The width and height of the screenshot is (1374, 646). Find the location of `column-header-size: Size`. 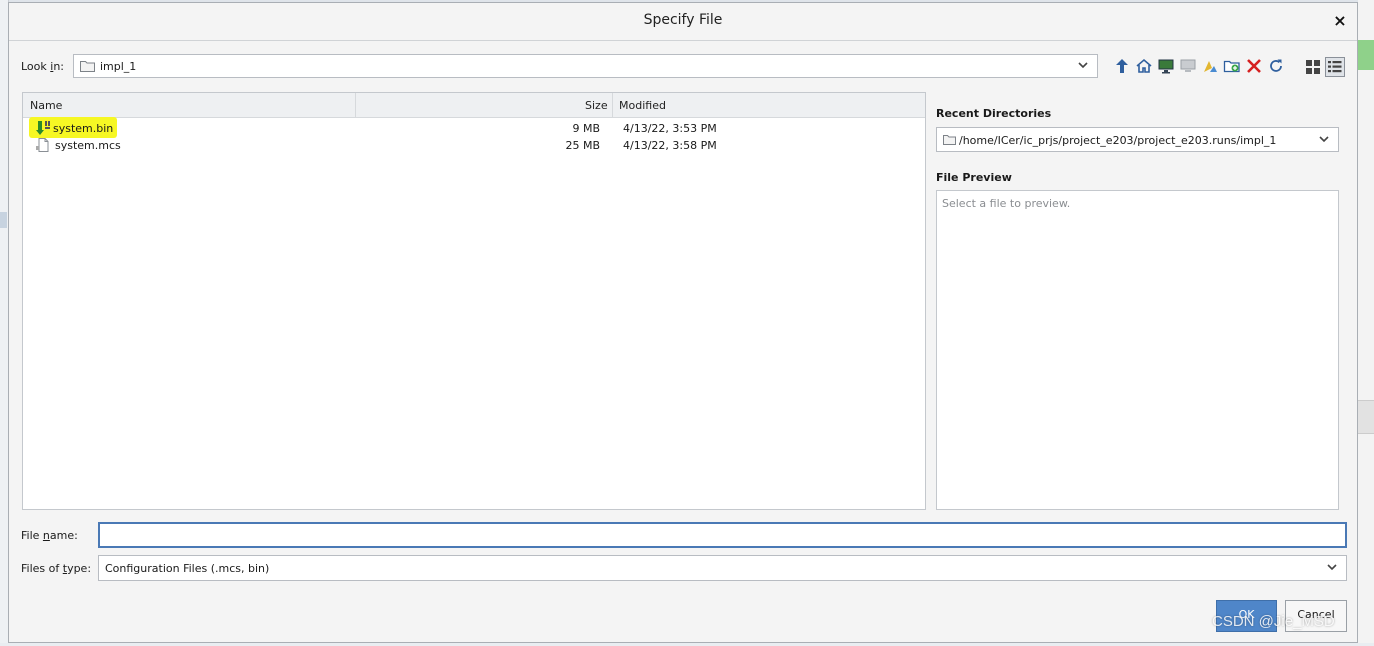

column-header-size: Size is located at coordinates (596, 105).